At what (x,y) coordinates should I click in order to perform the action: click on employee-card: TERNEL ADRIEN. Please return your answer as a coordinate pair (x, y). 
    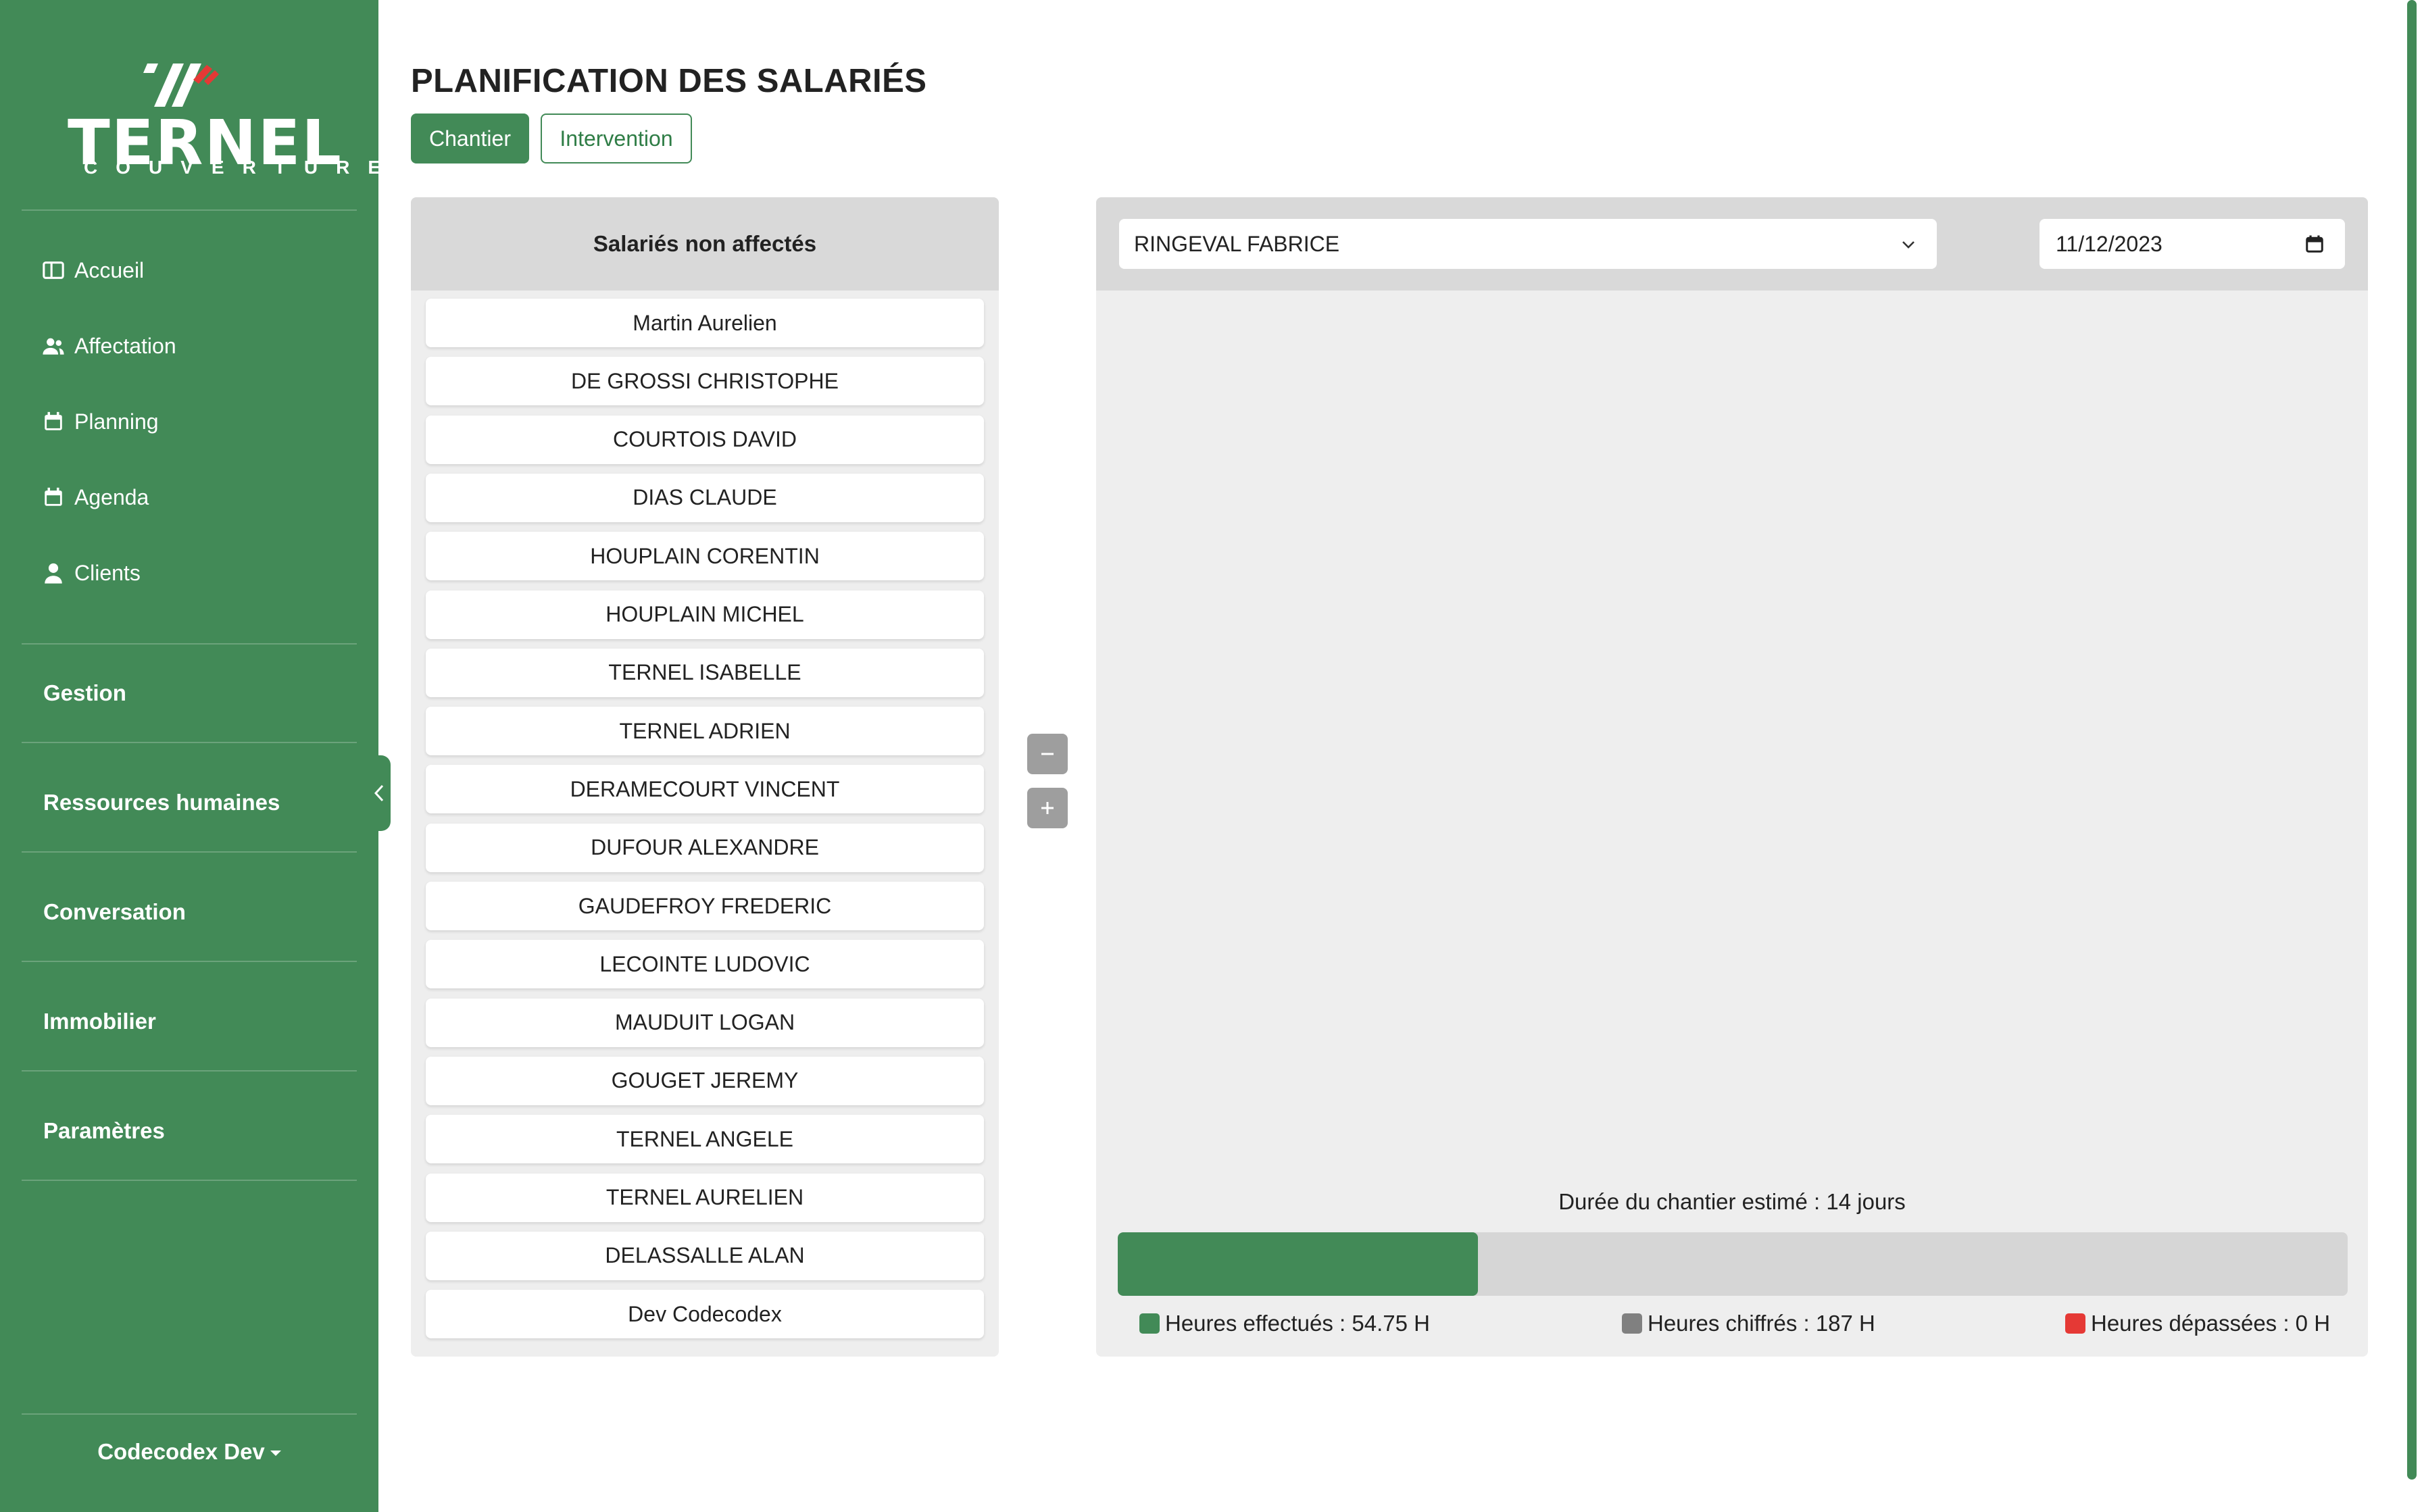
    Looking at the image, I should click on (705, 731).